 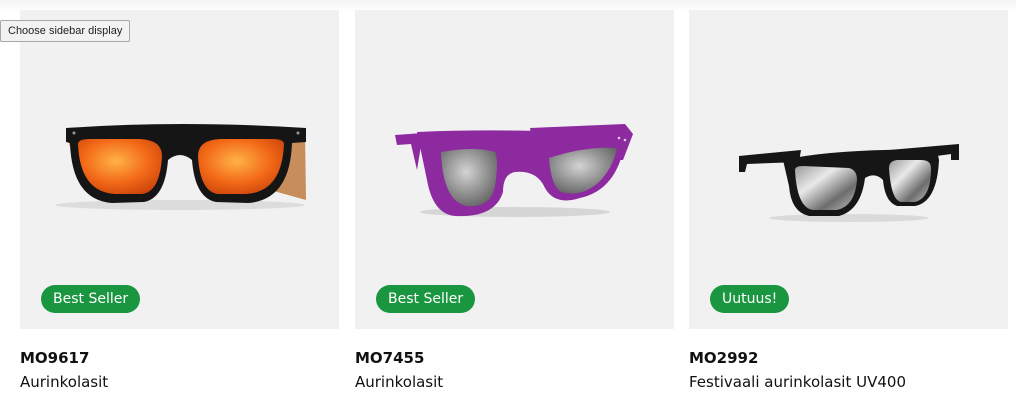 What do you see at coordinates (724, 358) in the screenshot?
I see `product-code: MO2992` at bounding box center [724, 358].